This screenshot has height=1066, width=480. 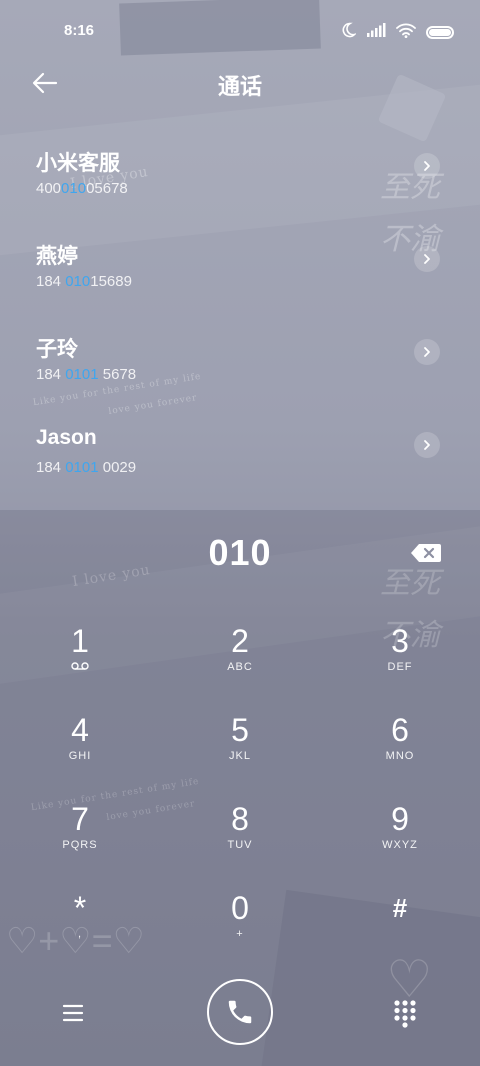 I want to click on key-7: 7 PQRS, so click(x=80, y=840).